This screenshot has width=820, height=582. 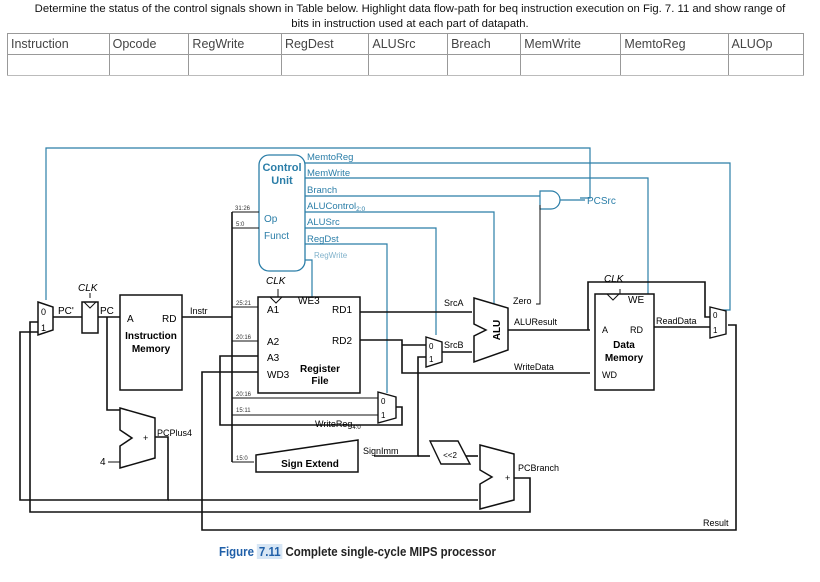 I want to click on signal-branch: Branch, so click(x=322, y=190).